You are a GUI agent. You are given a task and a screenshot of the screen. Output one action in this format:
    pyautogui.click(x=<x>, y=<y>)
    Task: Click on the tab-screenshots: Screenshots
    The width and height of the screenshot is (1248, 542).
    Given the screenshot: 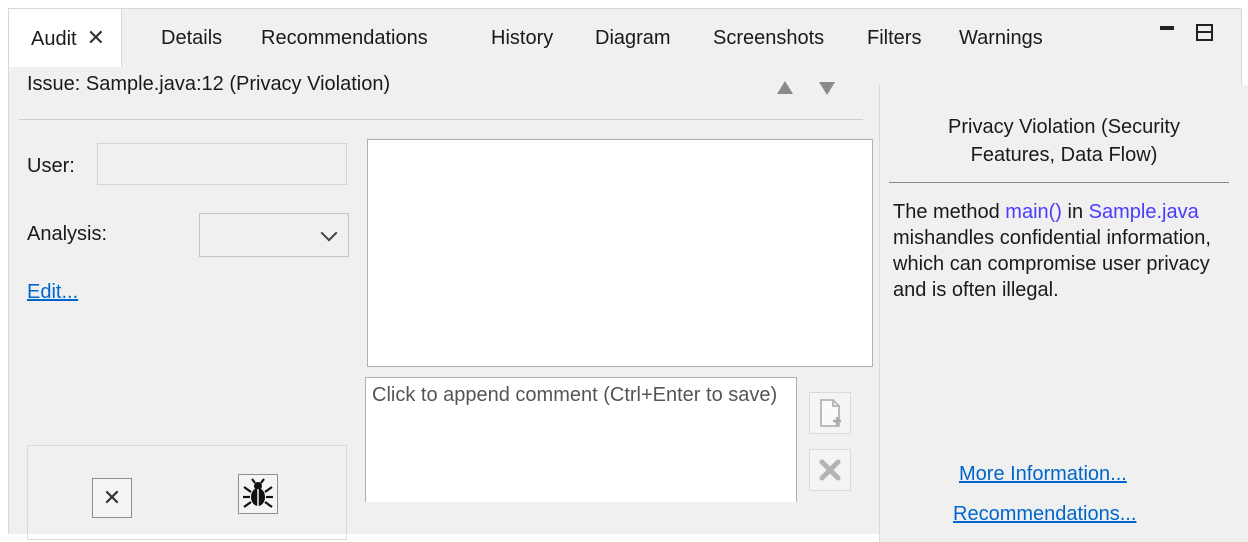 What is the action you would take?
    pyautogui.click(x=768, y=38)
    